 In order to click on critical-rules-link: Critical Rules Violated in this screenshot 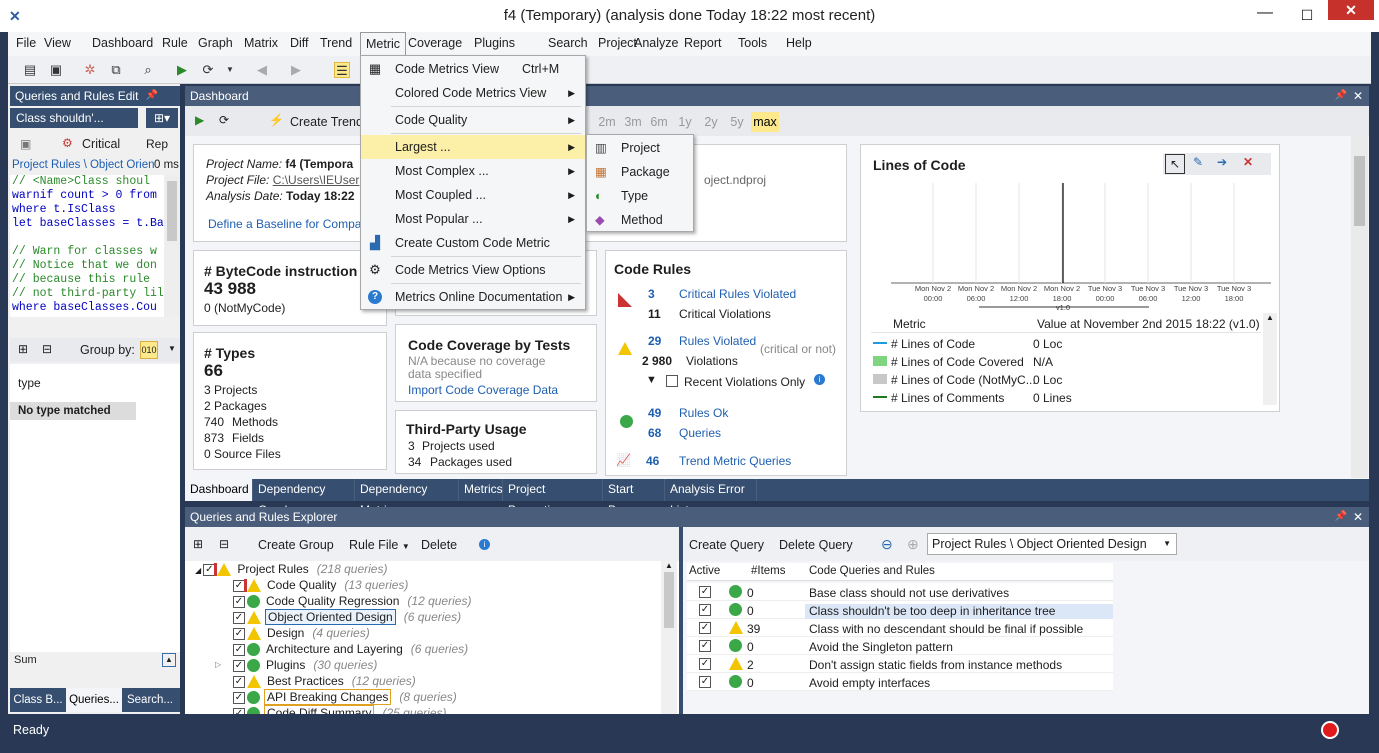, I will do `click(737, 294)`.